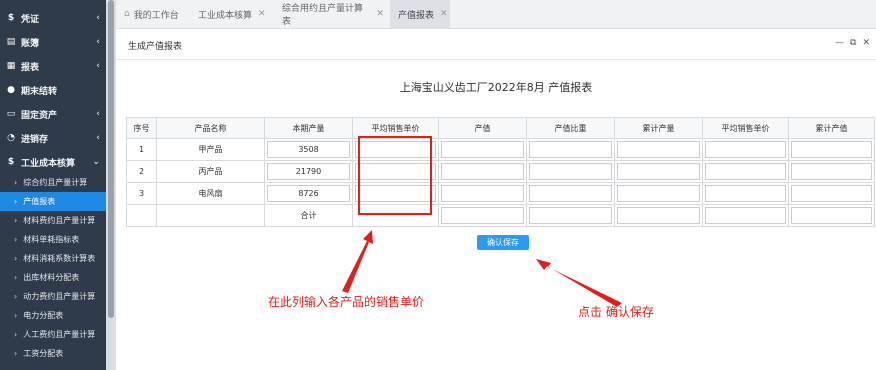 The height and width of the screenshot is (370, 876). I want to click on tab-output-report: 产值报表 ✕, so click(420, 14).